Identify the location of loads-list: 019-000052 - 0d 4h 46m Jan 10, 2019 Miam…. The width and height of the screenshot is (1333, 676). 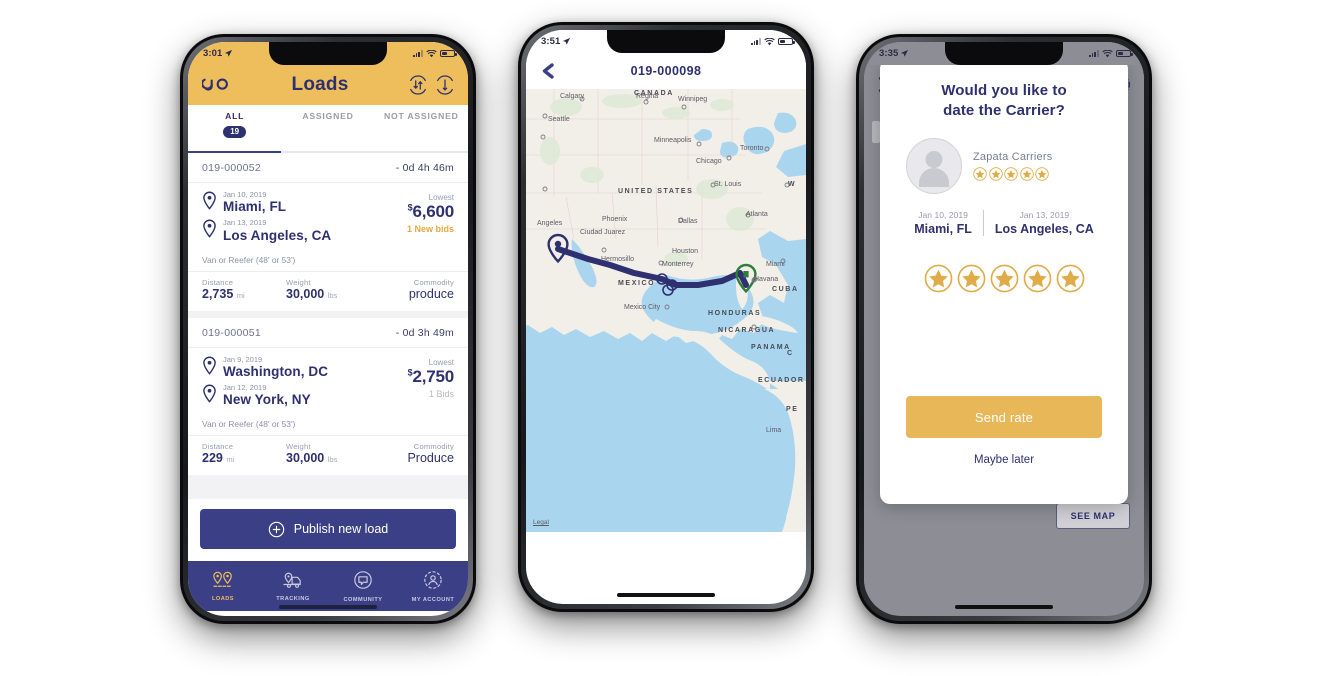
(328, 326).